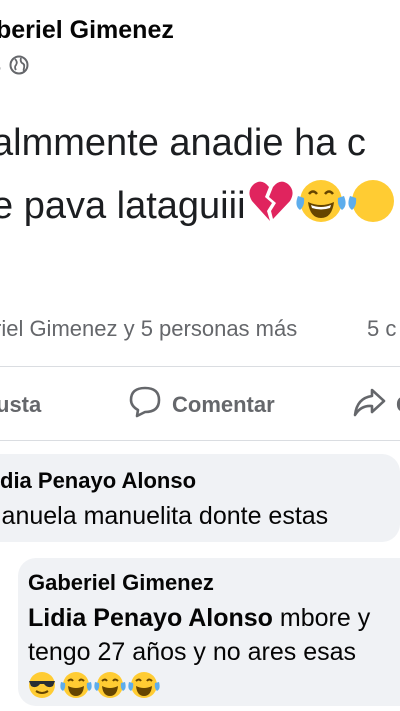 The image size is (400, 711). Describe the element at coordinates (19, 68) in the screenshot. I see `globe-icon` at that location.